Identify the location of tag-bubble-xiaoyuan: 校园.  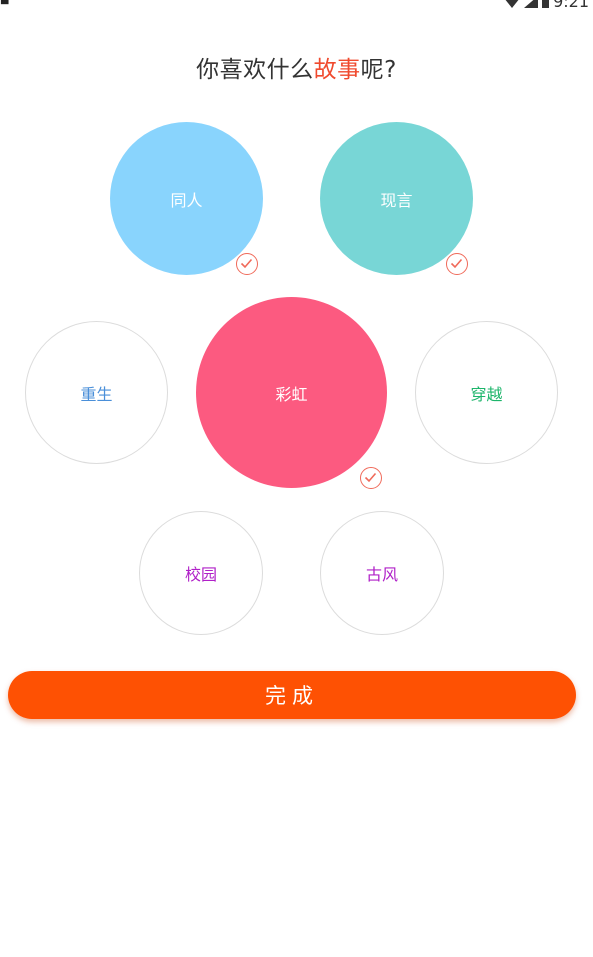
(201, 573).